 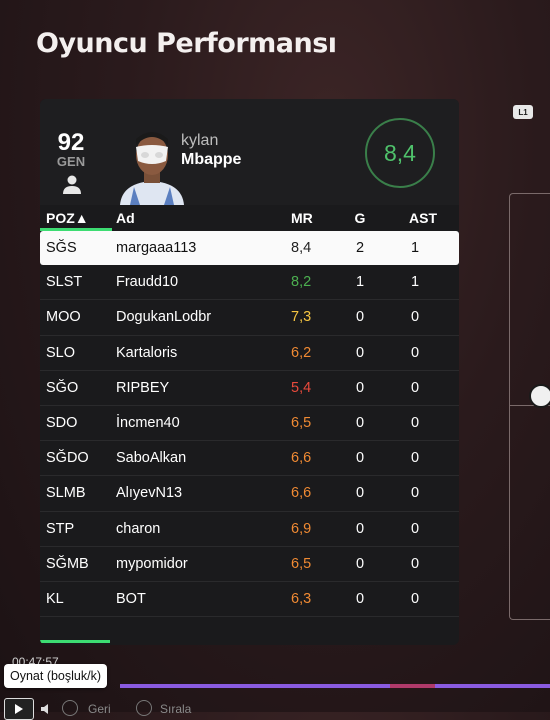 What do you see at coordinates (152, 168) in the screenshot?
I see `player-photo` at bounding box center [152, 168].